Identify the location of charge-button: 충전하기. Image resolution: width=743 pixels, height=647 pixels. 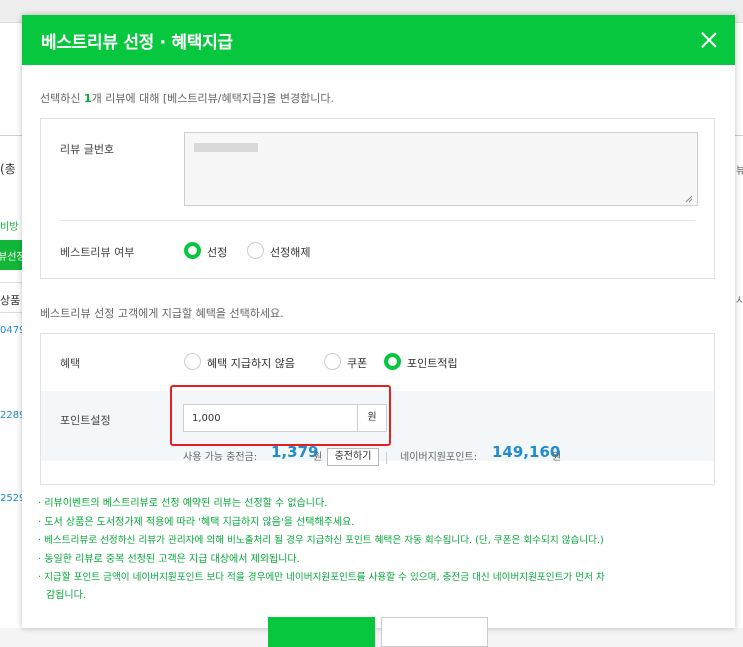
(353, 457).